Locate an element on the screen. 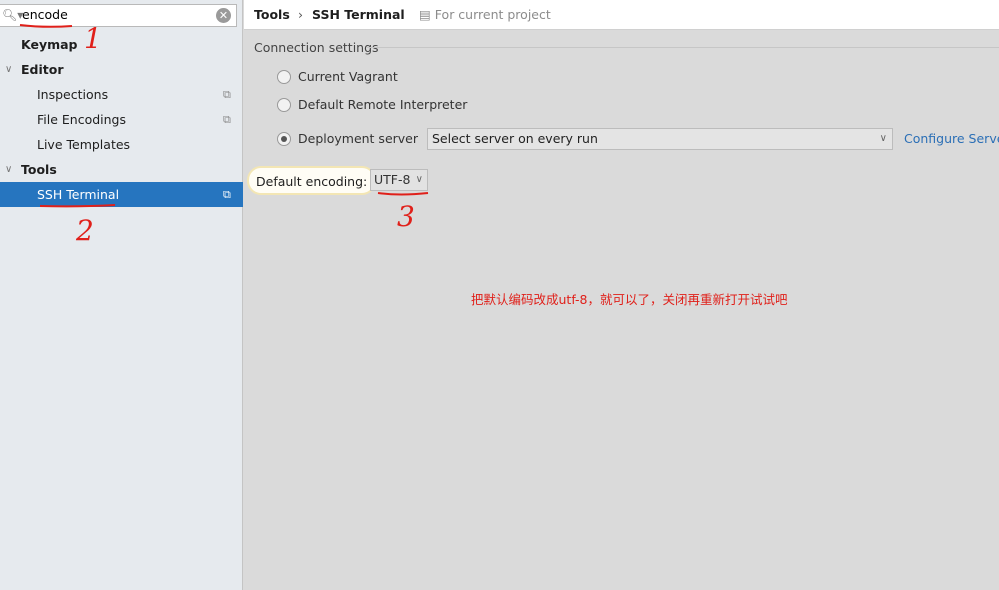  radio-label: Default Remote Interpreter is located at coordinates (383, 104).